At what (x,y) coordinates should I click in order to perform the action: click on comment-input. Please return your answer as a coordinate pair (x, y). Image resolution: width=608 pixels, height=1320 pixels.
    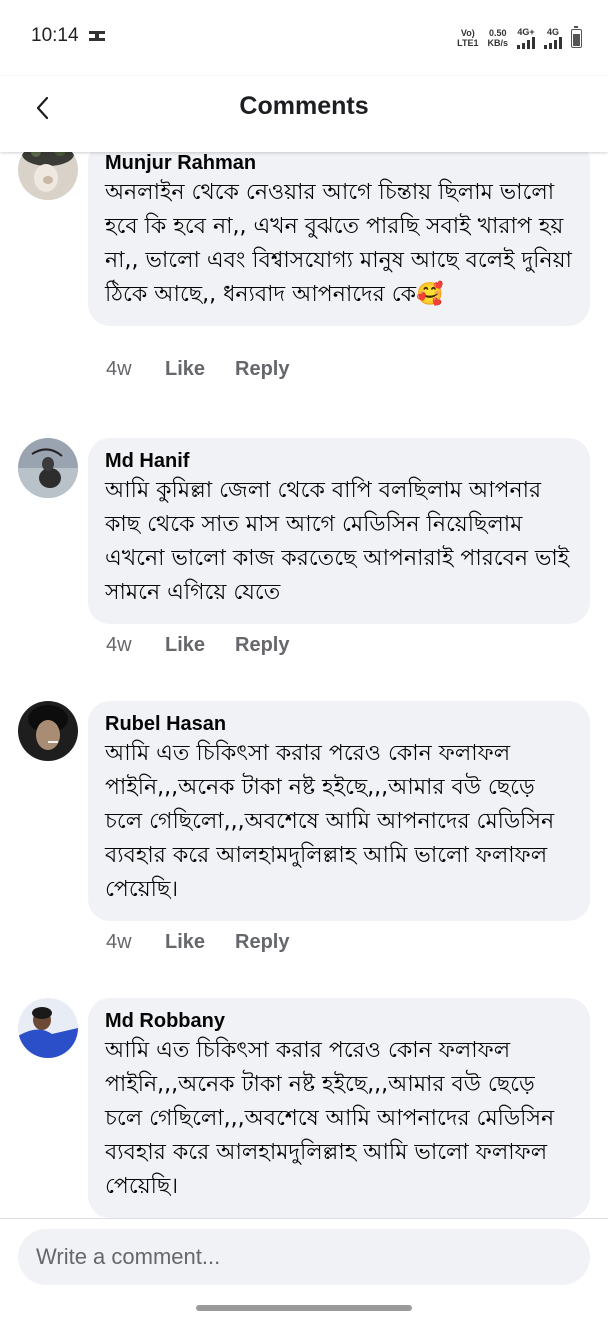
    Looking at the image, I should click on (304, 1257).